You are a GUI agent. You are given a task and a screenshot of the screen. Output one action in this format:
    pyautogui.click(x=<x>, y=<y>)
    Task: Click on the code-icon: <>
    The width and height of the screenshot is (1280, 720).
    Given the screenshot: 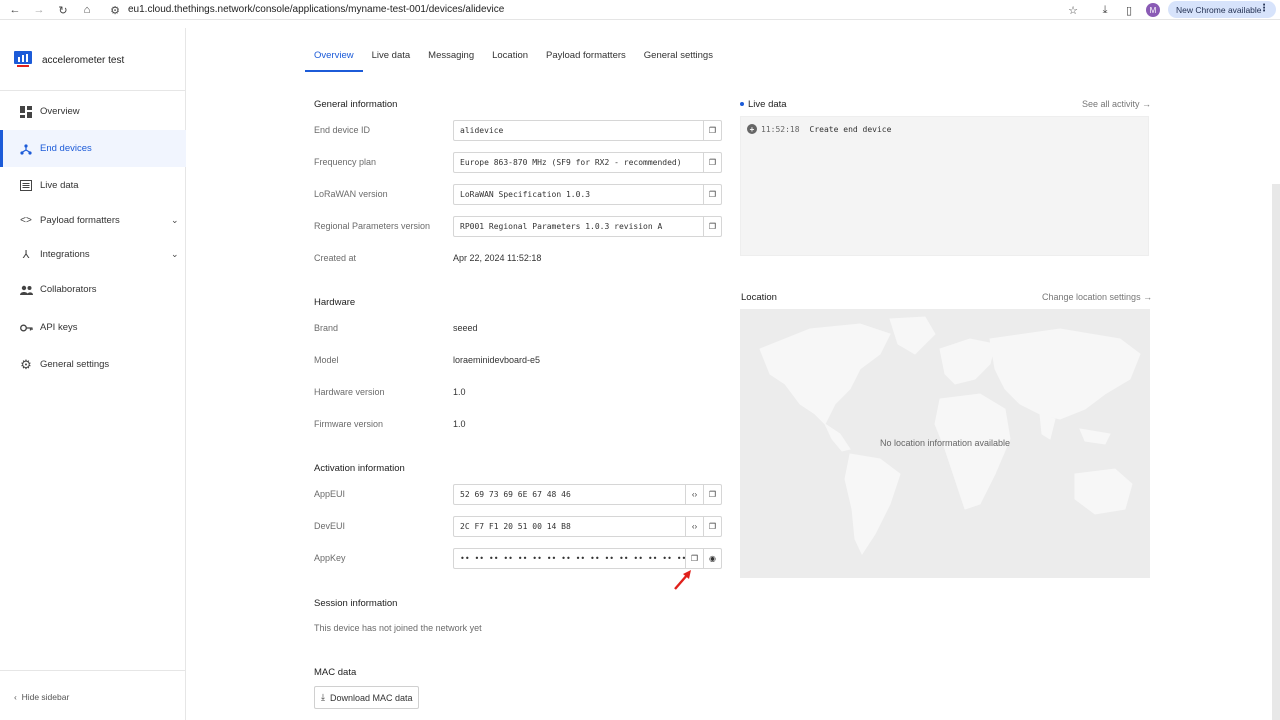 What is the action you would take?
    pyautogui.click(x=26, y=220)
    